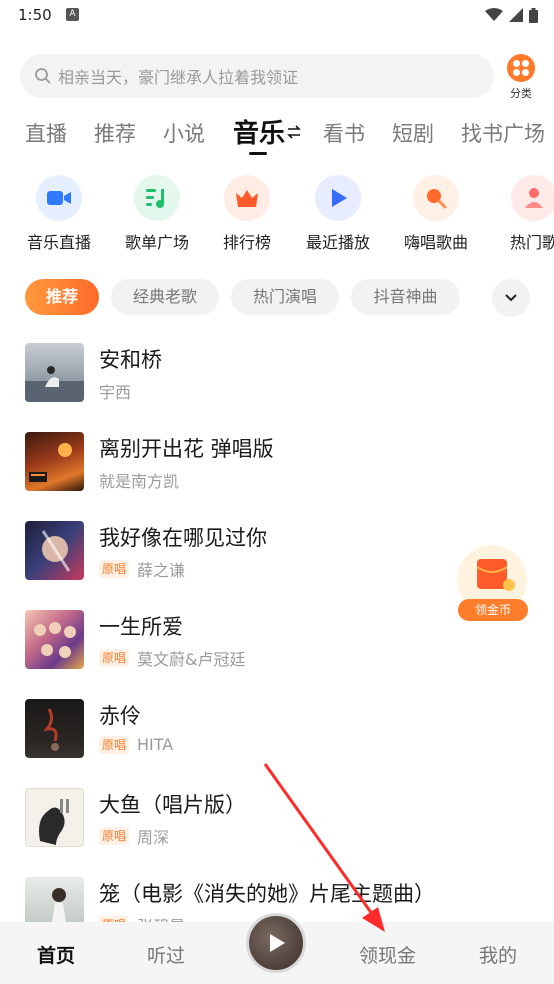 The height and width of the screenshot is (984, 554). I want to click on shortcut-recent-play: 最近播放, so click(338, 214).